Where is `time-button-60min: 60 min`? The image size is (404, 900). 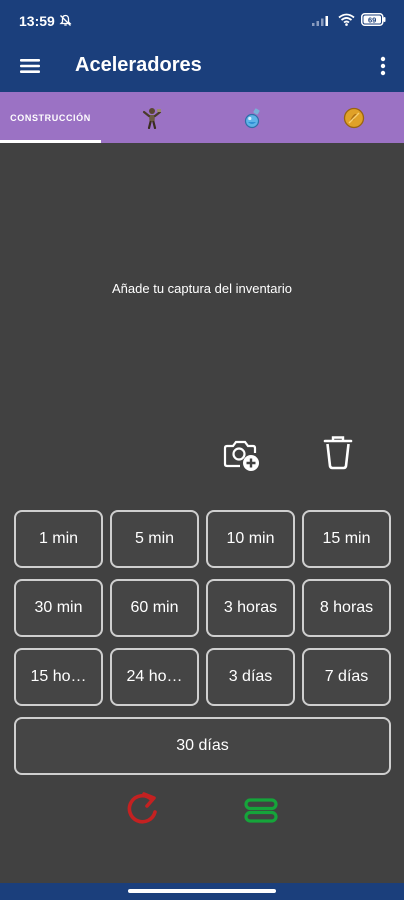
time-button-60min: 60 min is located at coordinates (154, 608).